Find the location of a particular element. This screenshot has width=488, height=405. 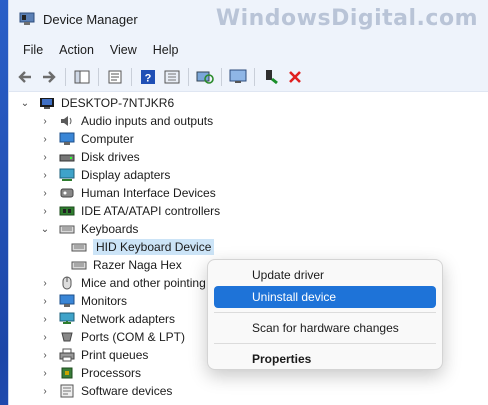

menu-help: Help is located at coordinates (166, 50).